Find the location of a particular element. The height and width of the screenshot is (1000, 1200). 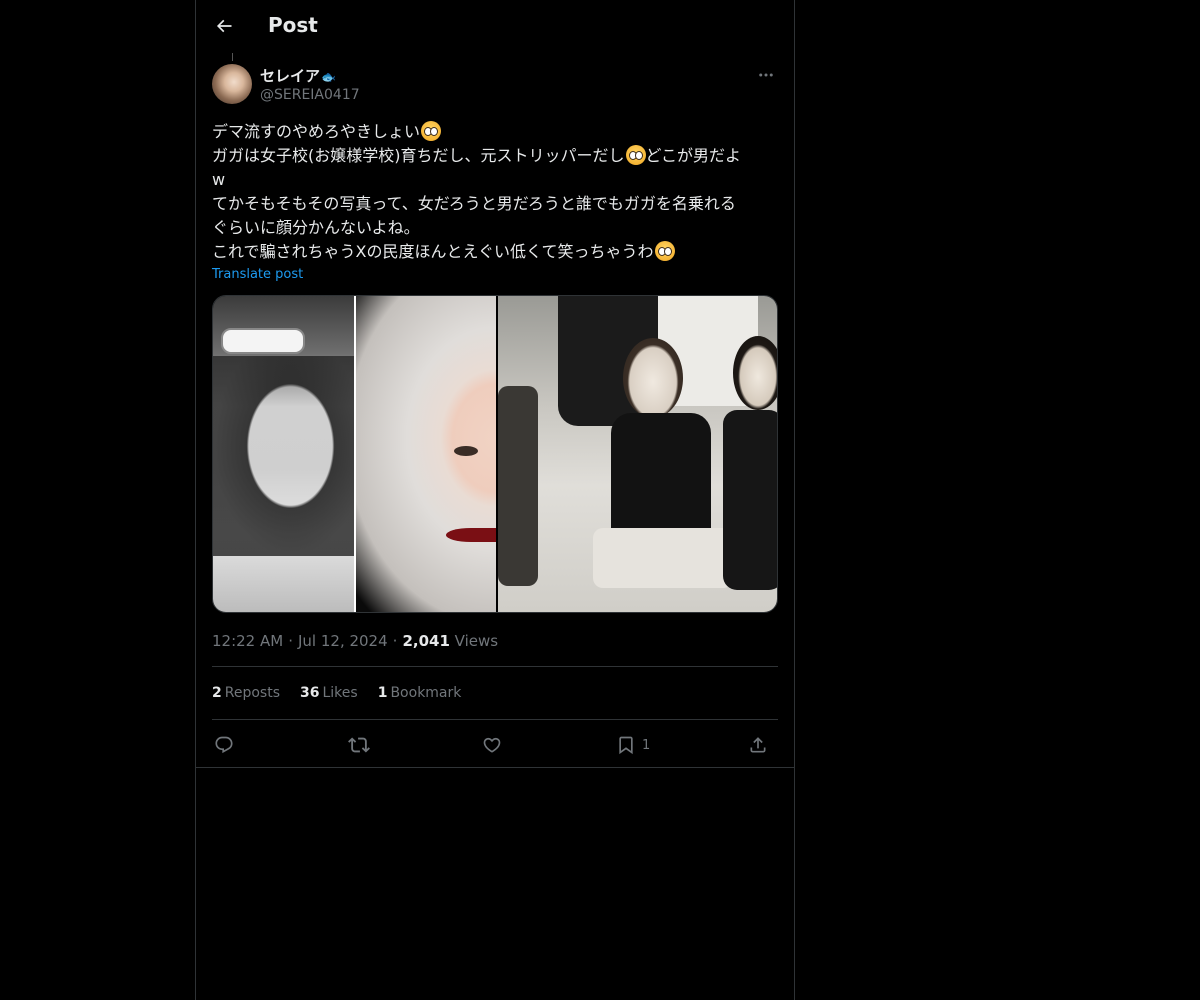

bookmark-button: 1 is located at coordinates (633, 745).